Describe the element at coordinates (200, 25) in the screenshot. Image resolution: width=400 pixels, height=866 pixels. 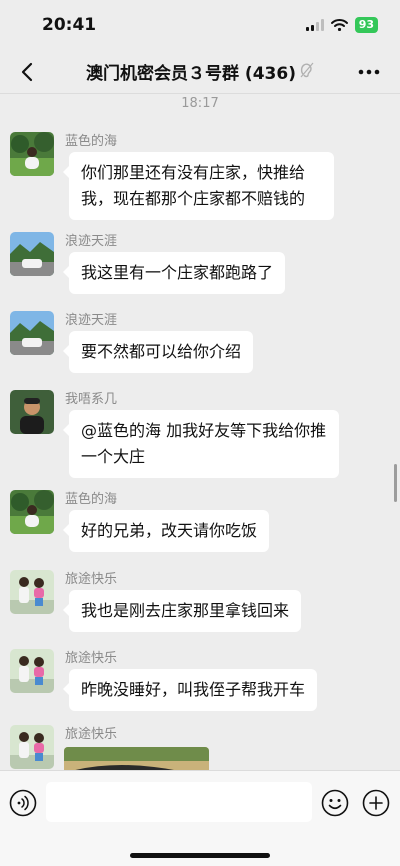
I see `status-bar: 20:41 93` at that location.